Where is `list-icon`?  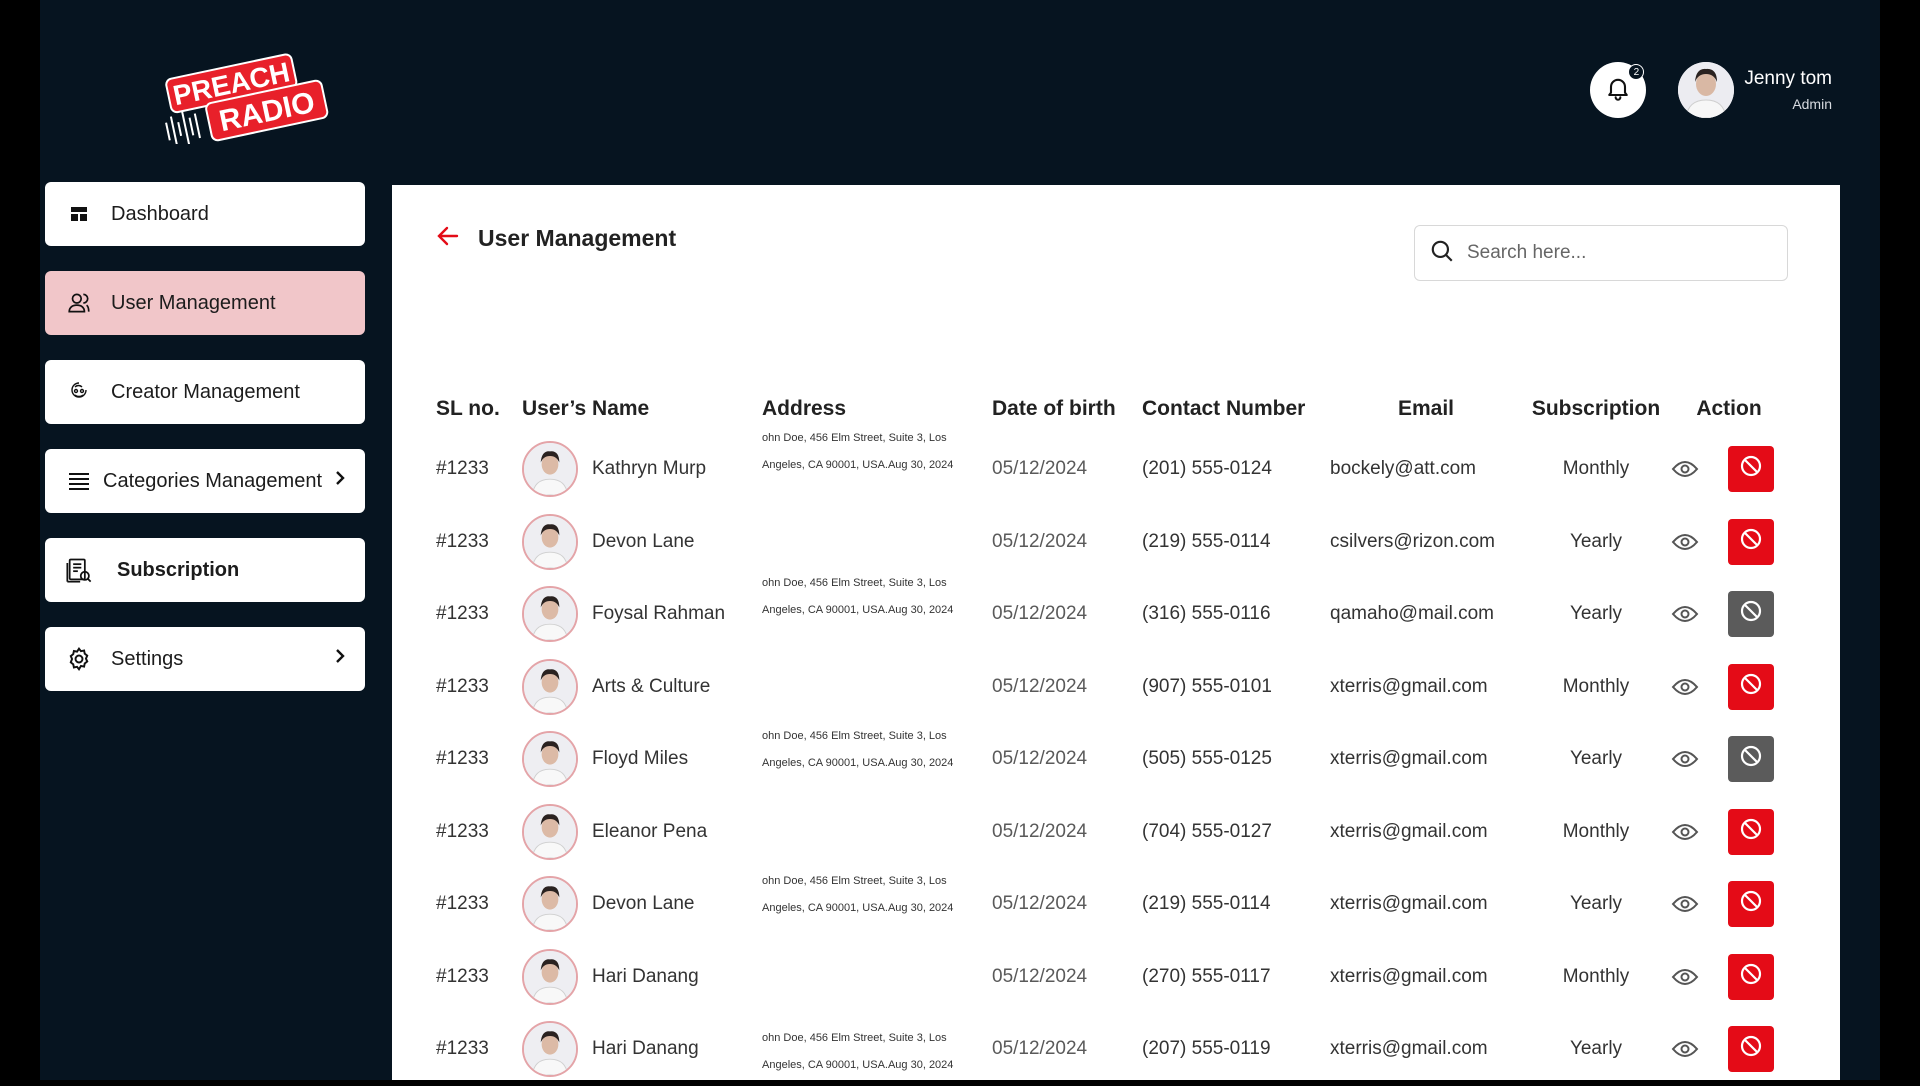 list-icon is located at coordinates (79, 481).